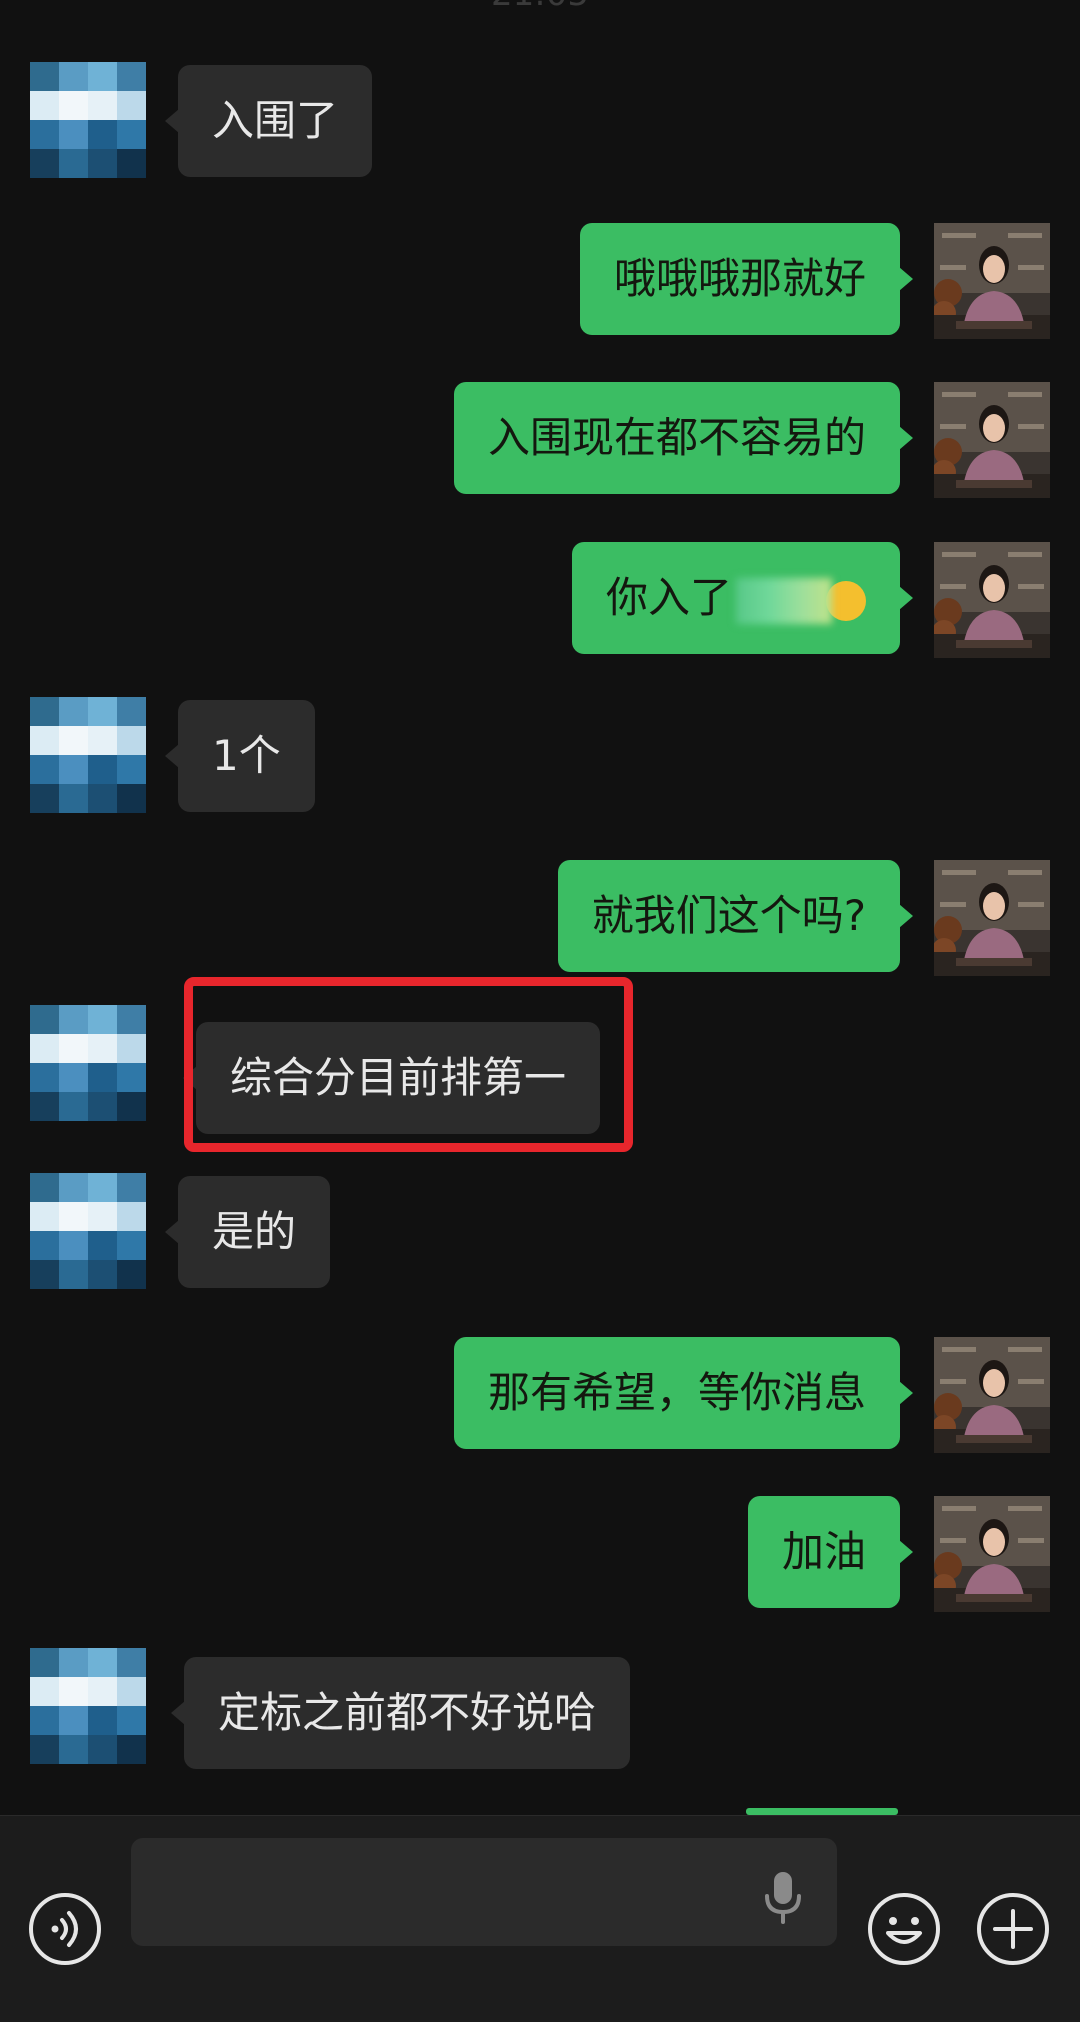 This screenshot has height=2022, width=1080. What do you see at coordinates (784, 600) in the screenshot?
I see `blurred-text` at bounding box center [784, 600].